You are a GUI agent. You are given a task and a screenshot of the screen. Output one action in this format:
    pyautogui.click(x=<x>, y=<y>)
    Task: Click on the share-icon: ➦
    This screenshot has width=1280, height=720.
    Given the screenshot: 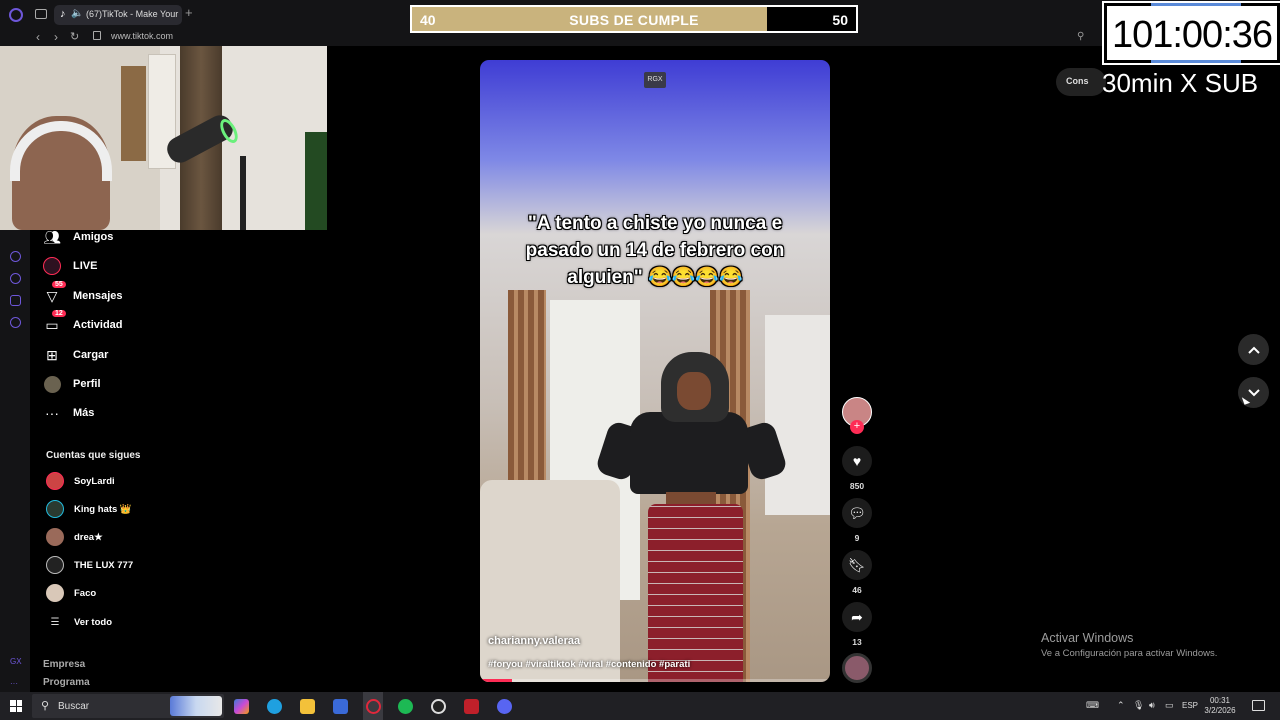 What is the action you would take?
    pyautogui.click(x=857, y=616)
    